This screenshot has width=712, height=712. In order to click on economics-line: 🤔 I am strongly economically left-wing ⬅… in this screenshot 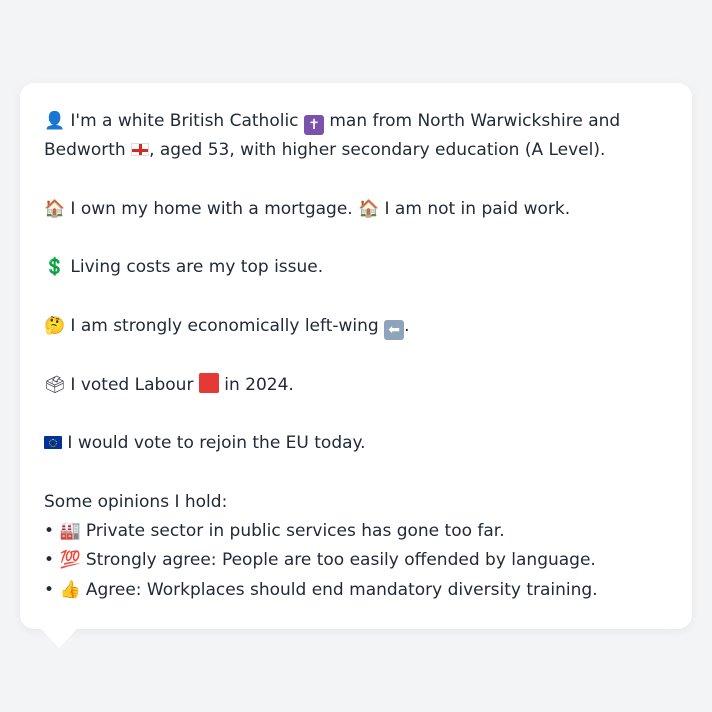, I will do `click(356, 326)`.